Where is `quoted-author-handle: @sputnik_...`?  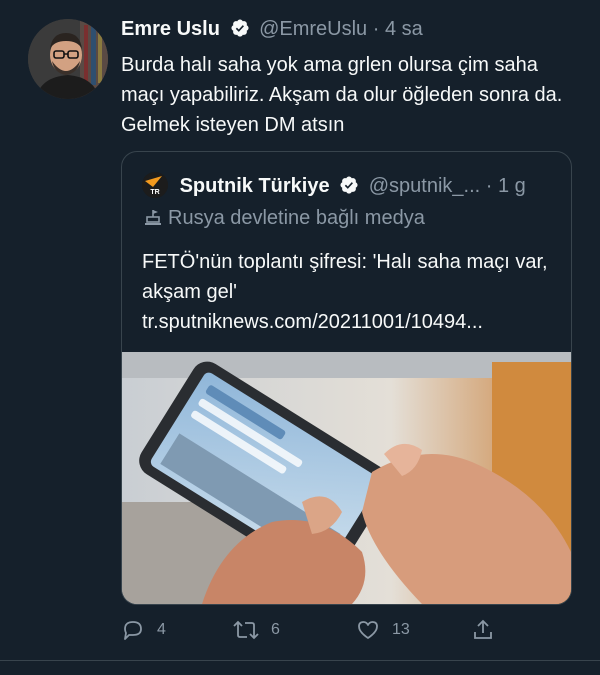 quoted-author-handle: @sputnik_... is located at coordinates (424, 186).